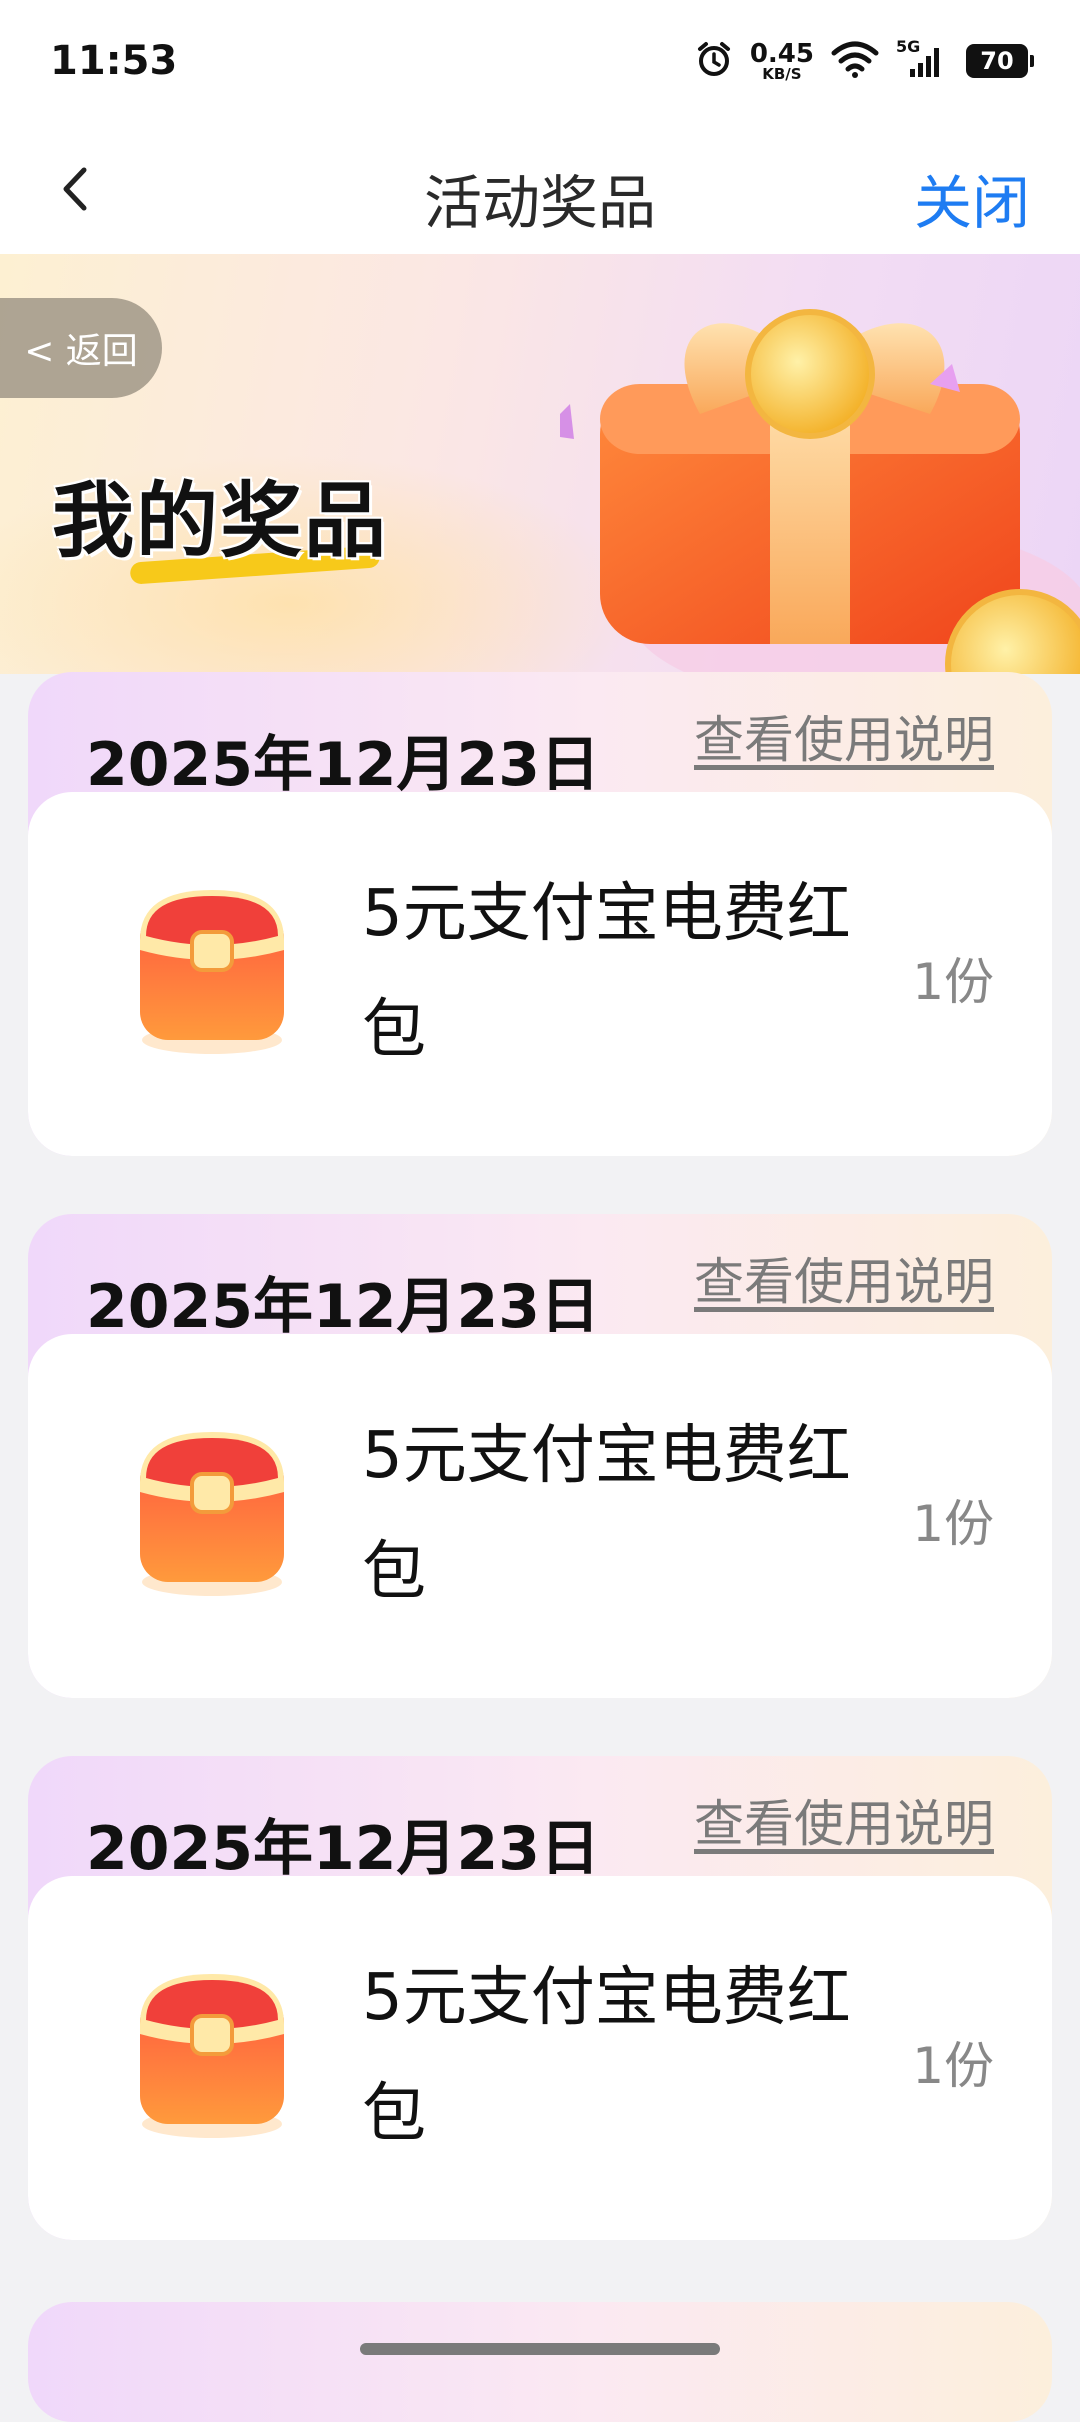 The width and height of the screenshot is (1080, 2422). What do you see at coordinates (114, 61) in the screenshot?
I see `status-time: 11:53` at bounding box center [114, 61].